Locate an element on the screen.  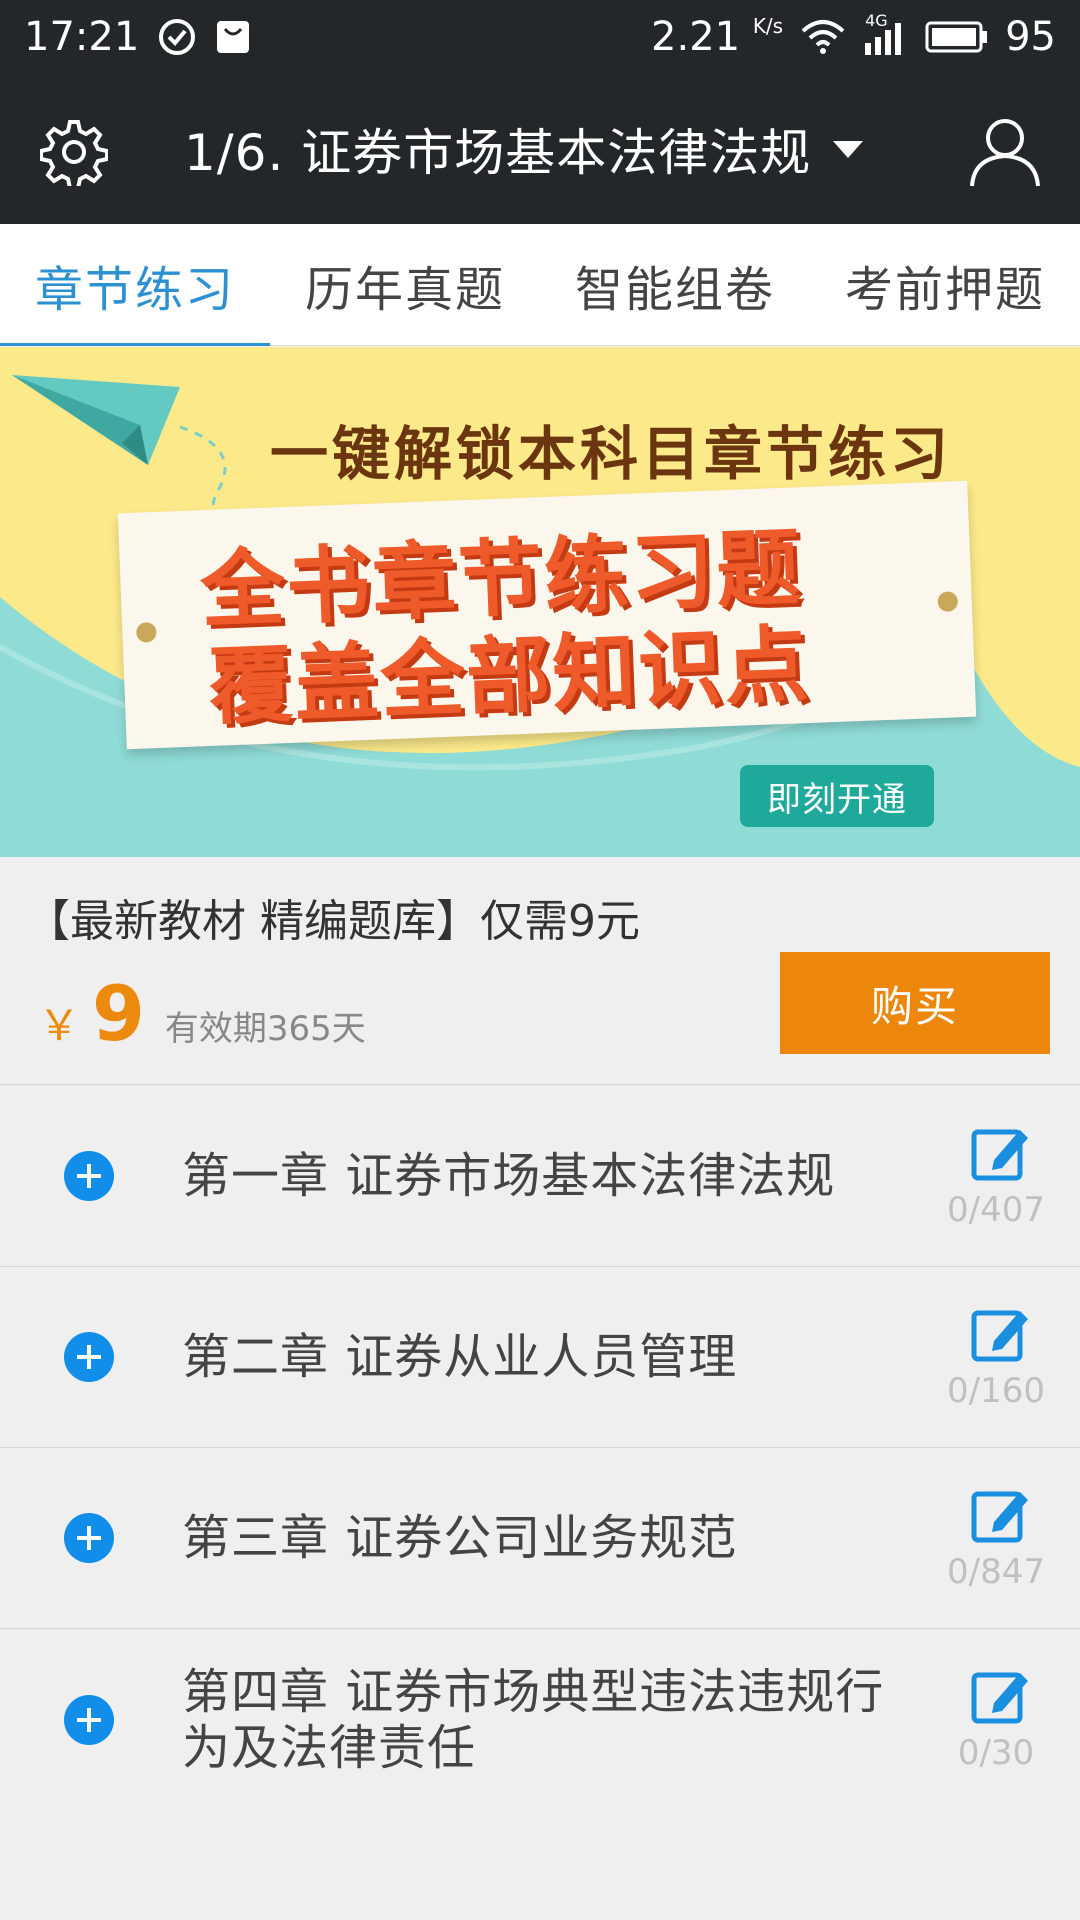
chapter-row: 第一章 证券市场基本法律法规 0/407 is located at coordinates (540, 1176).